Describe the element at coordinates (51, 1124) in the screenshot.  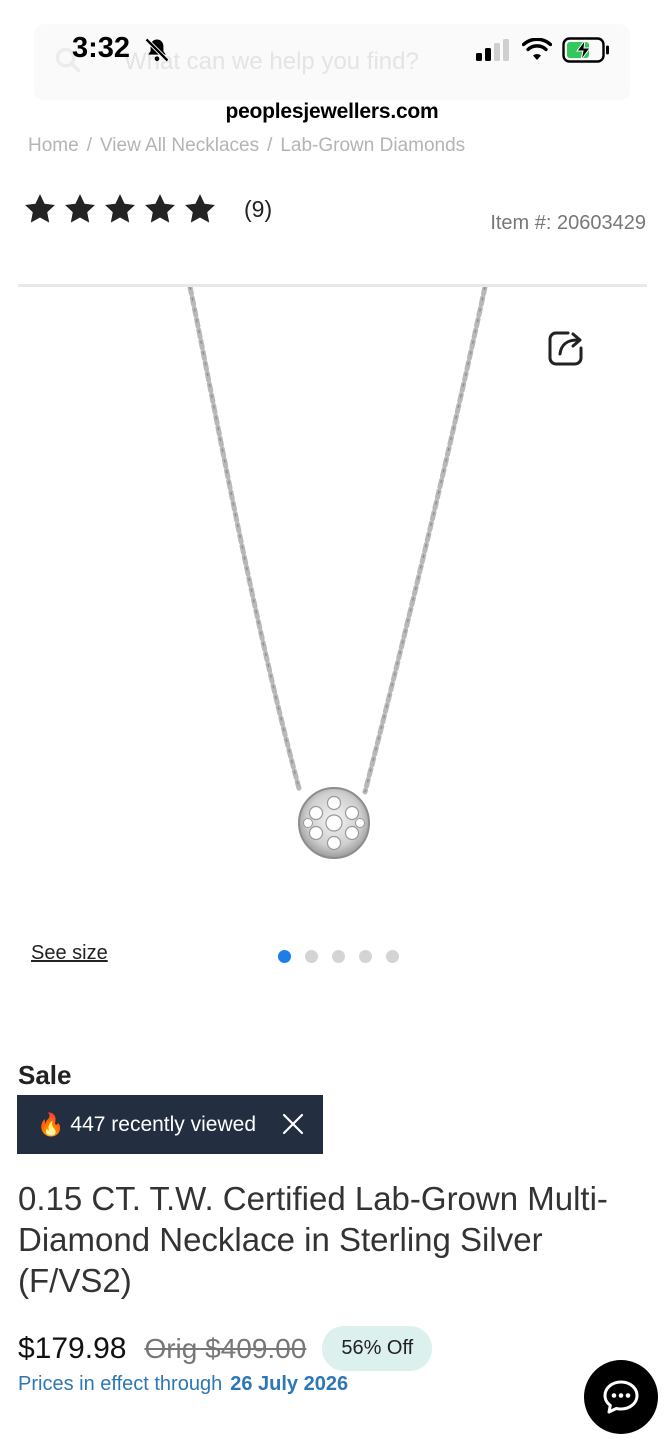
I see `flame-icon: 🔥` at that location.